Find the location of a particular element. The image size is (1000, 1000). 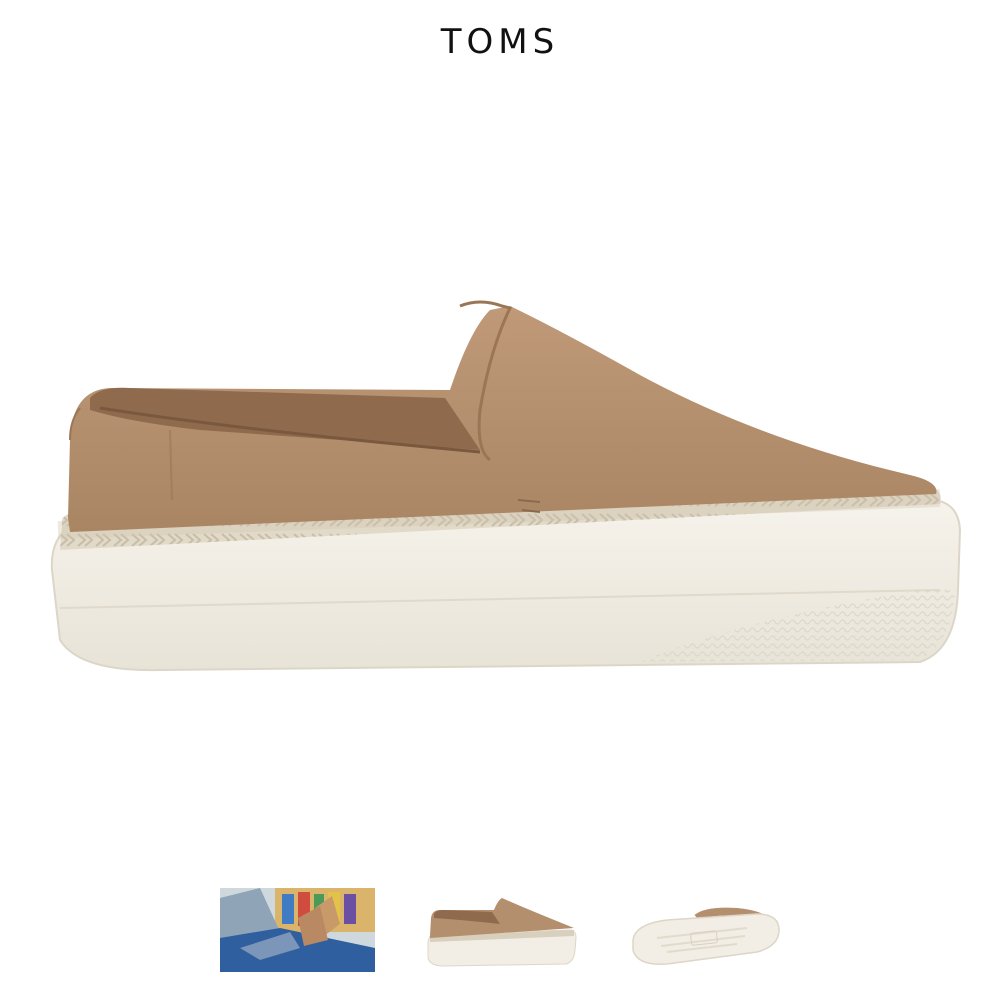

brand-logo: TOMS is located at coordinates (500, 42).